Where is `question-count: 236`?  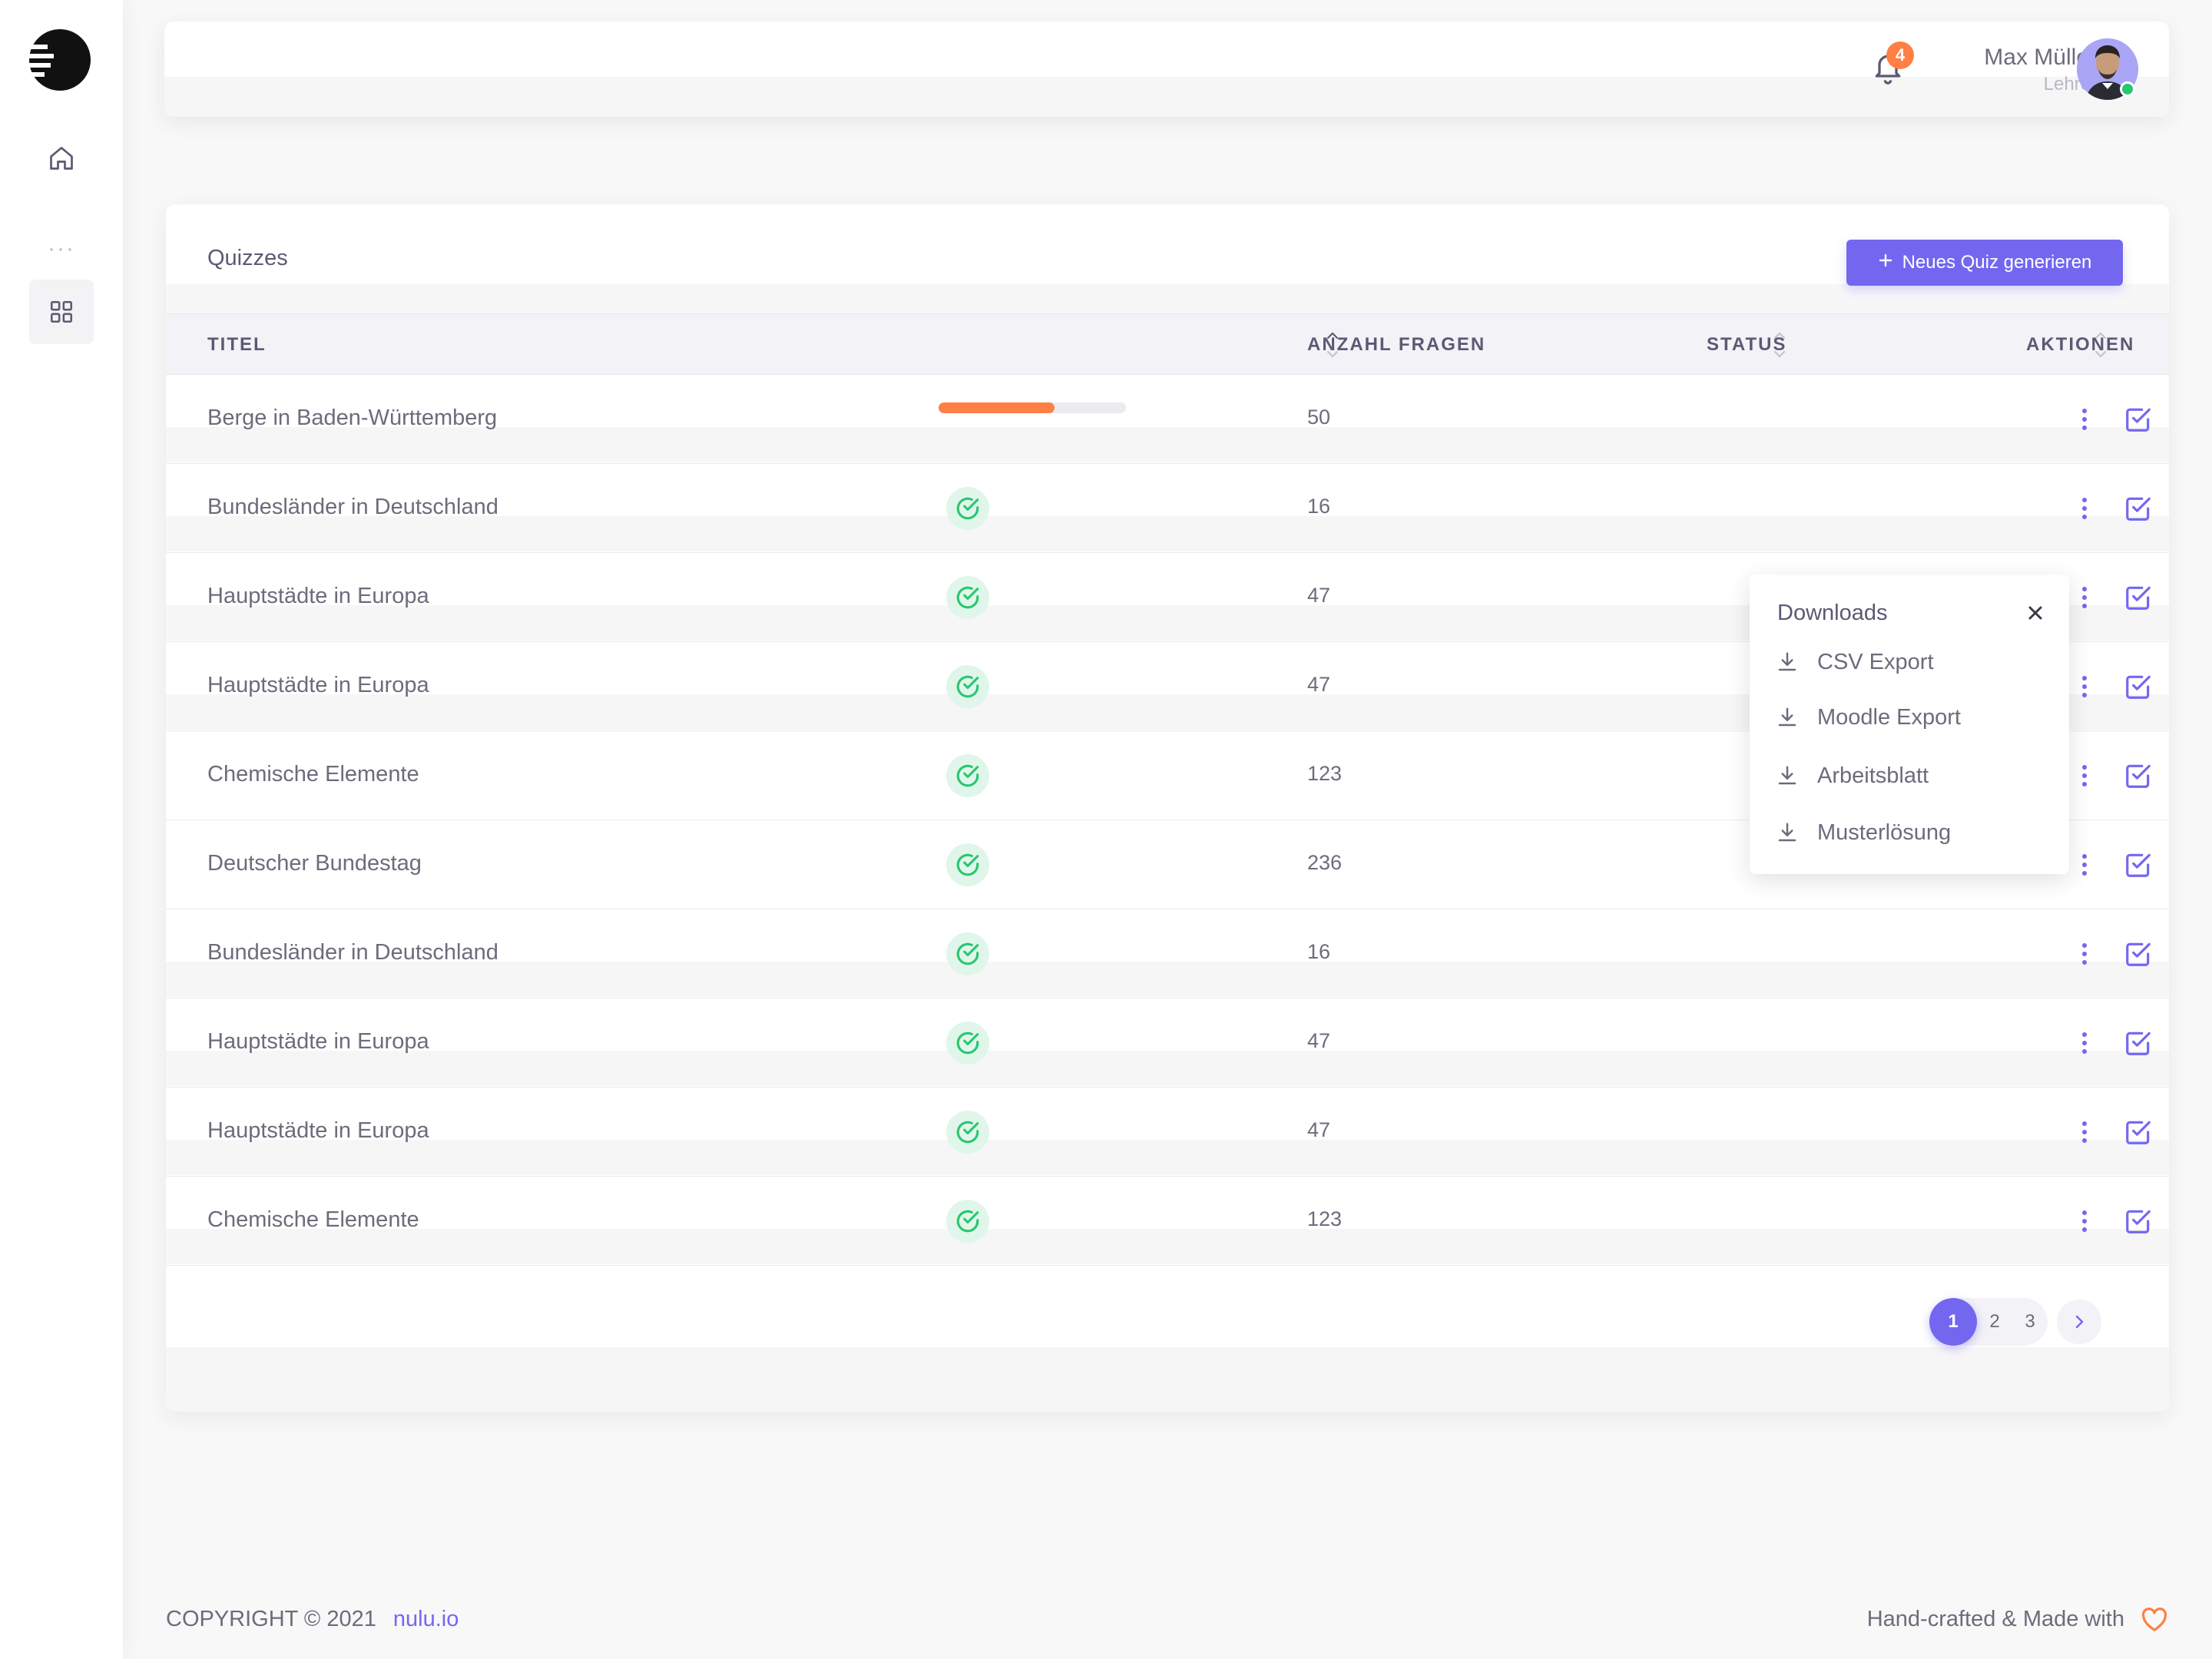
question-count: 236 is located at coordinates (1325, 863).